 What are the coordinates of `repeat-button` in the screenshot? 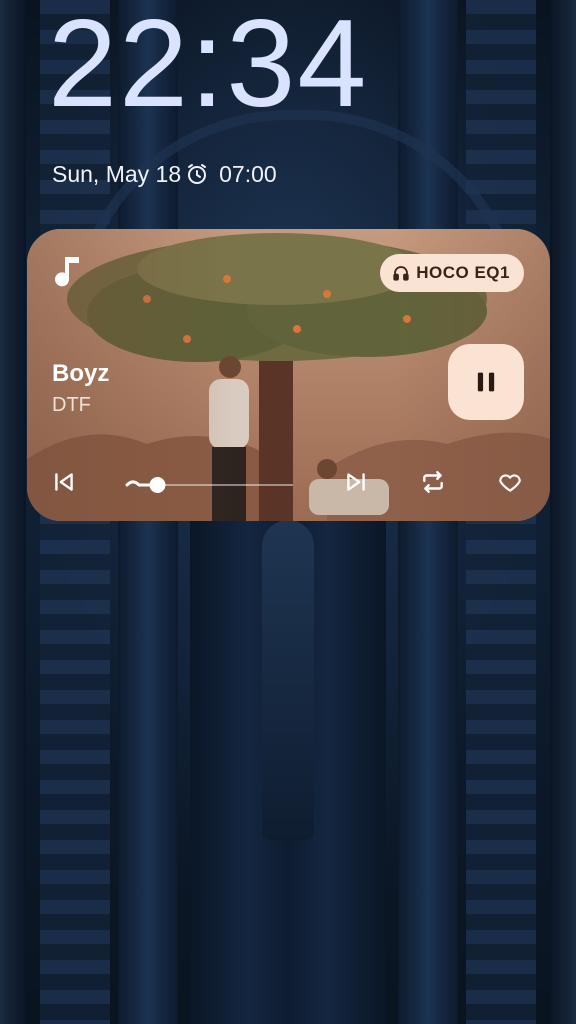 It's located at (433, 482).